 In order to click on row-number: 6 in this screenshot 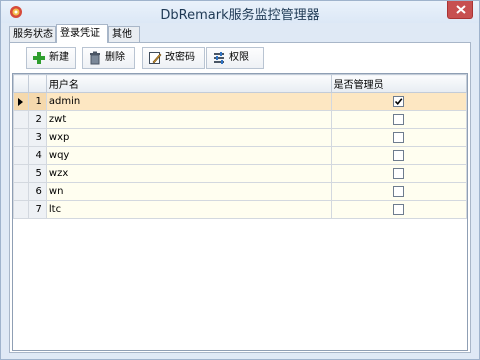, I will do `click(37, 191)`.